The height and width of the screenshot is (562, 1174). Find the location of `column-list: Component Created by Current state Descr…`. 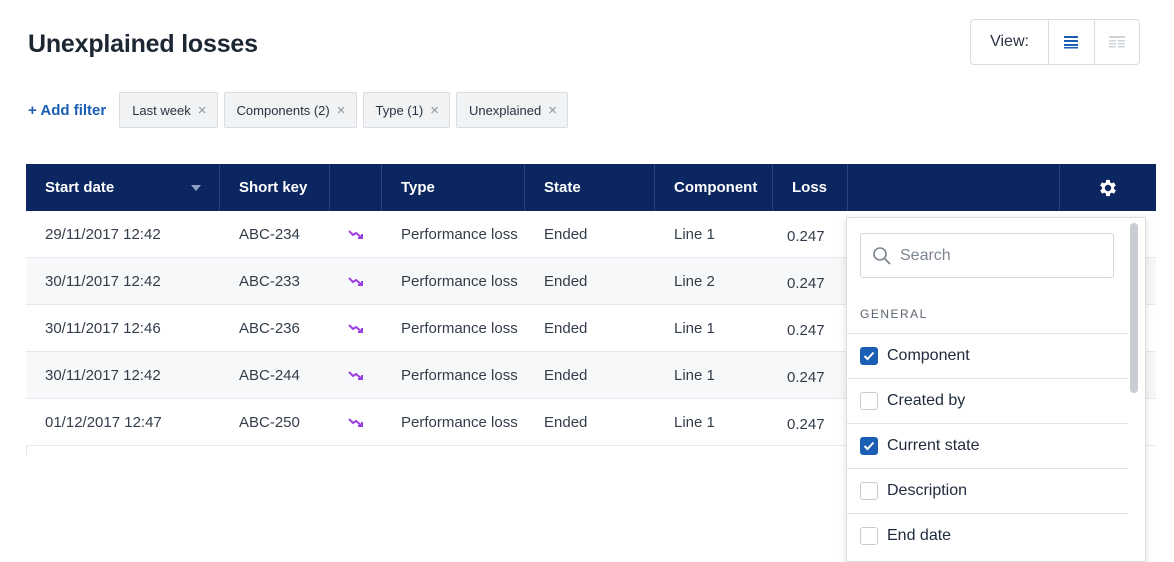

column-list: Component Created by Current state Descr… is located at coordinates (987, 445).